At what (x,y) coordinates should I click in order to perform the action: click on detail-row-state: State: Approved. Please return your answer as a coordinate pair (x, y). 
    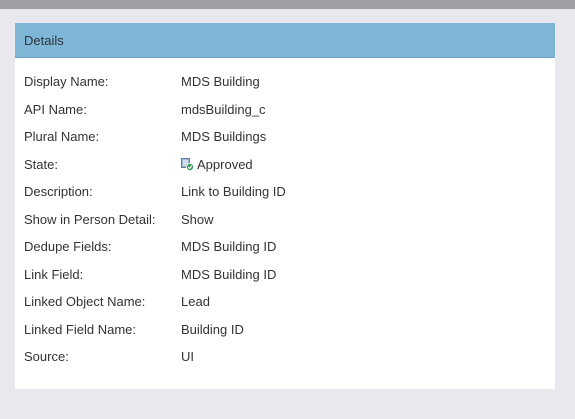
    Looking at the image, I should click on (285, 165).